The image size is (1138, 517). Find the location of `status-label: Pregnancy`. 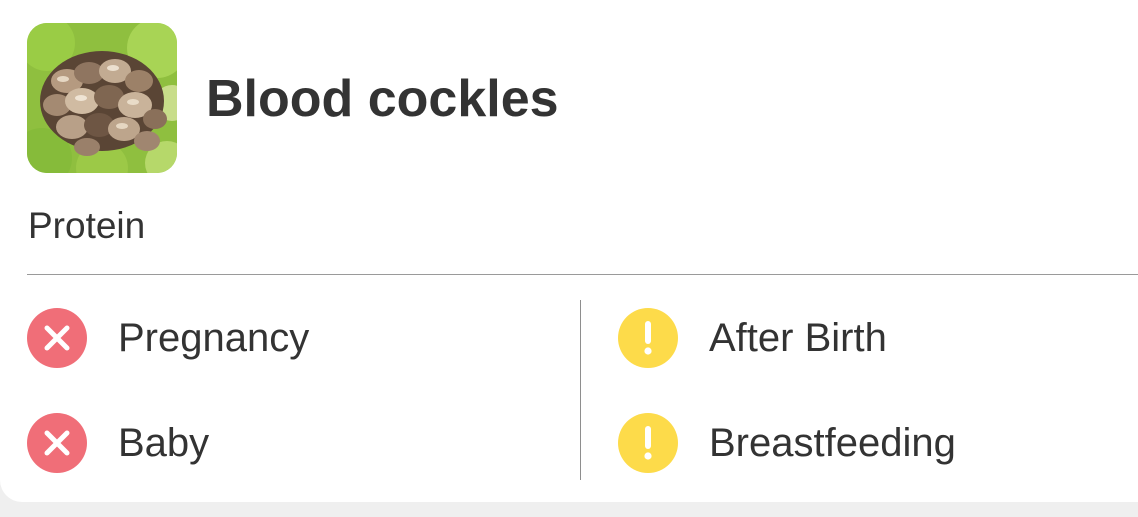

status-label: Pregnancy is located at coordinates (214, 338).